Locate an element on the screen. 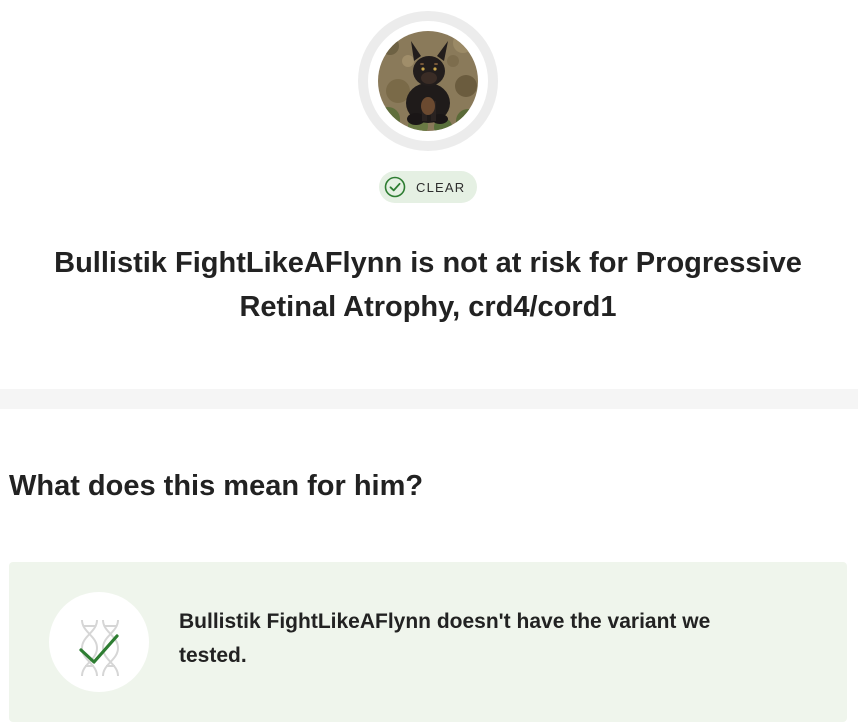 This screenshot has height=725, width=858. status-badge-label: CLEAR is located at coordinates (441, 187).